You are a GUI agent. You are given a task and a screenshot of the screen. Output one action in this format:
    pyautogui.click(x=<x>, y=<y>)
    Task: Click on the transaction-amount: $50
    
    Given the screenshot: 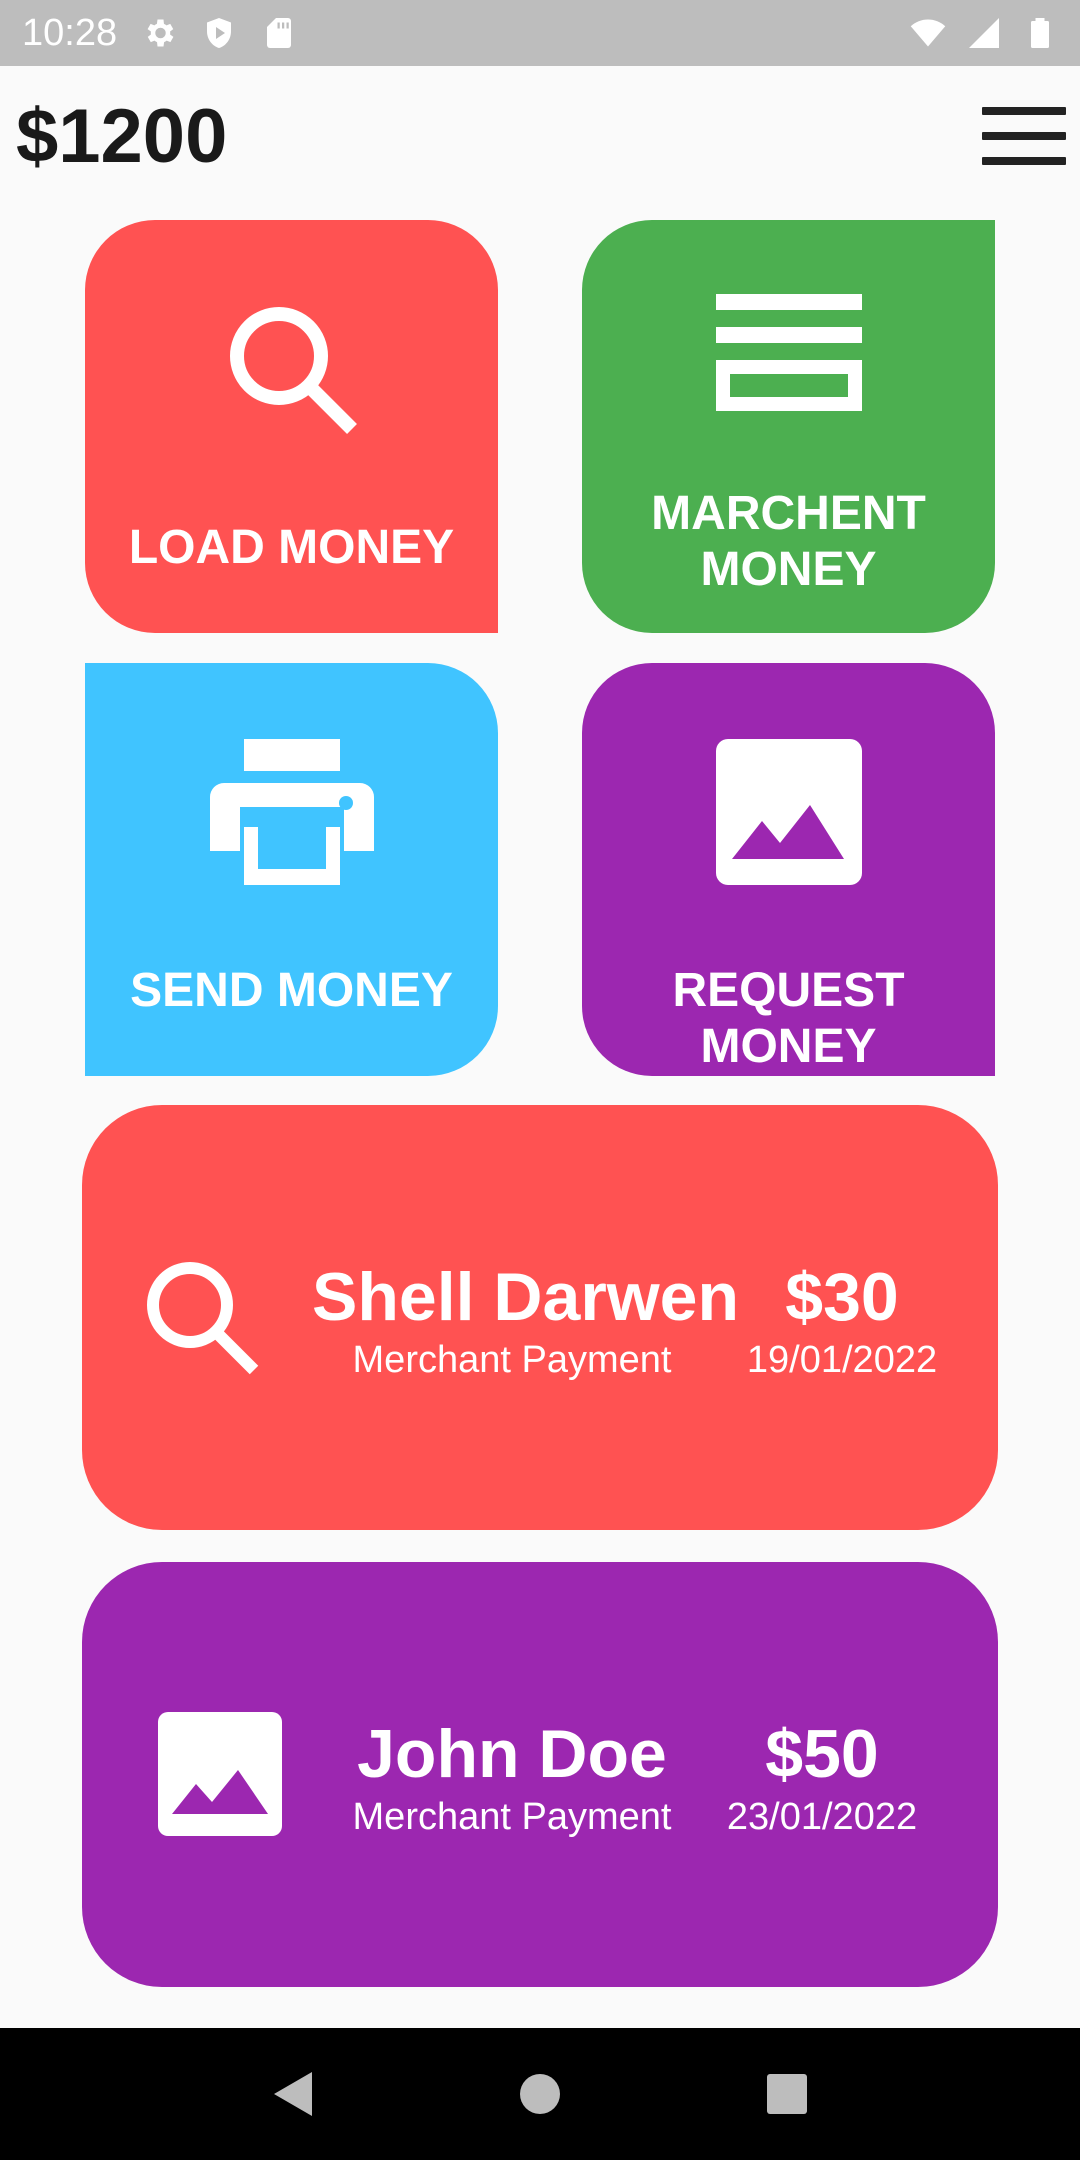 What is the action you would take?
    pyautogui.click(x=822, y=1754)
    